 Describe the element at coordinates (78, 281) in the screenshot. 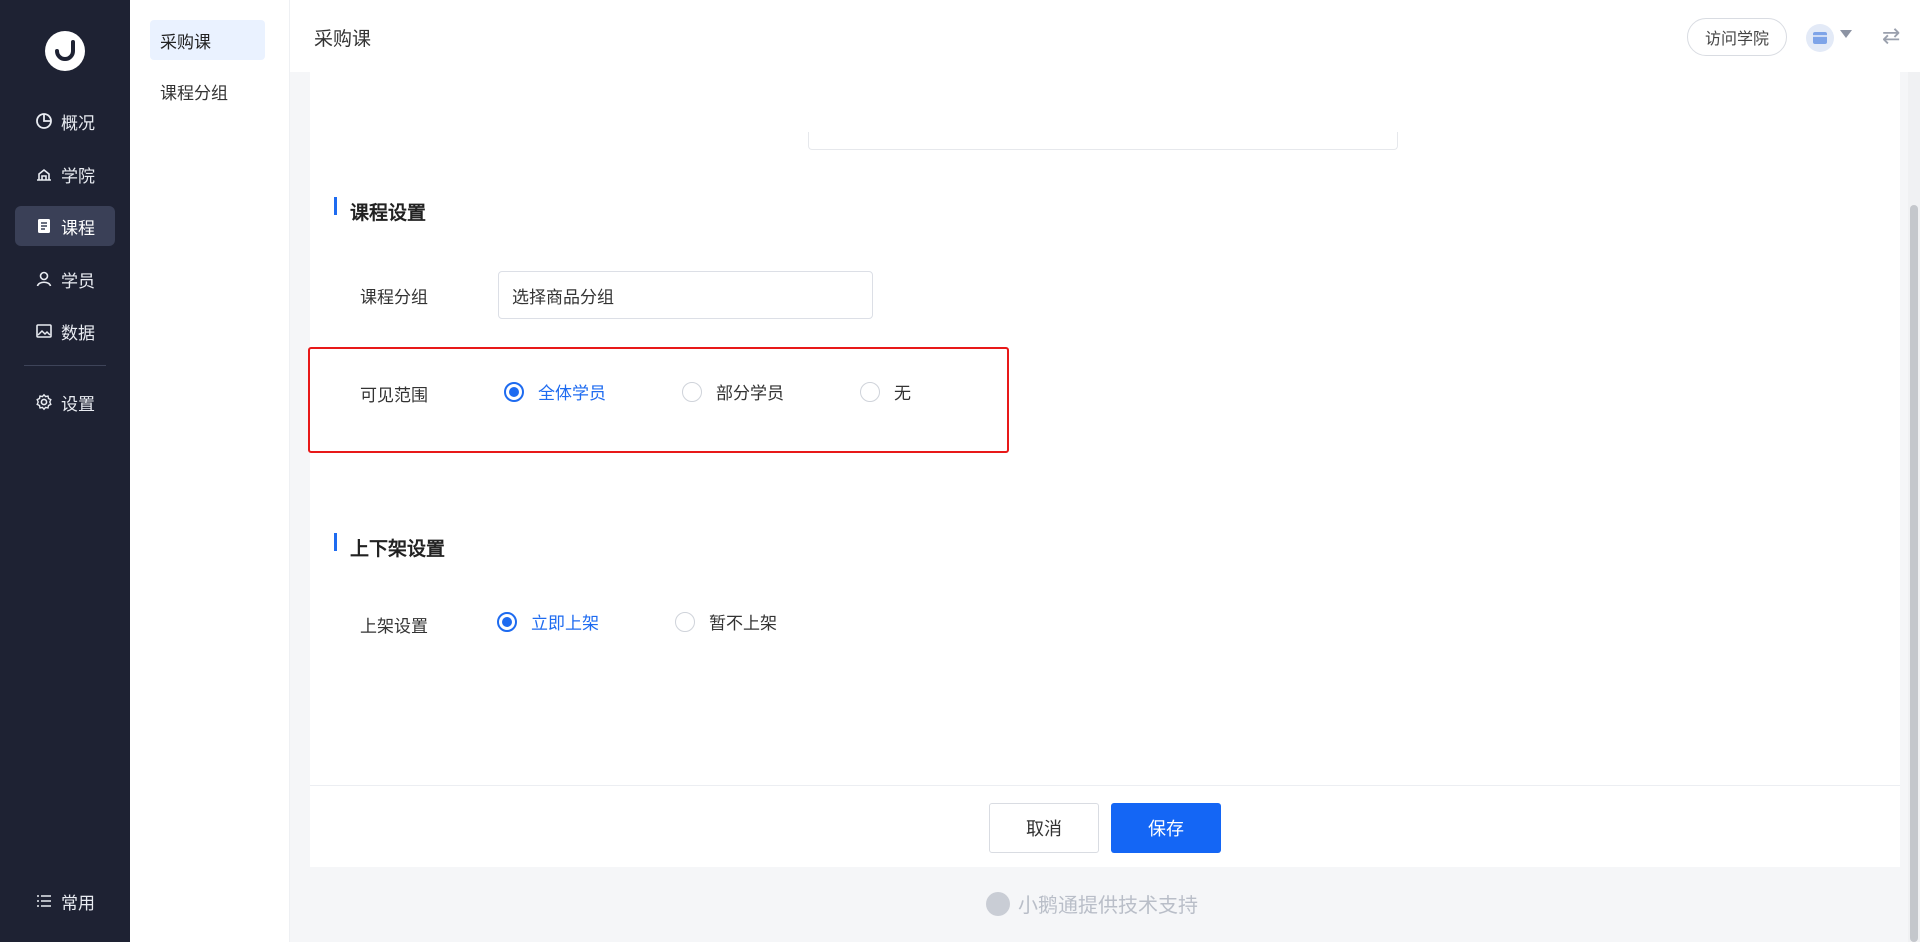

I see `nav-item-label: 学员` at that location.